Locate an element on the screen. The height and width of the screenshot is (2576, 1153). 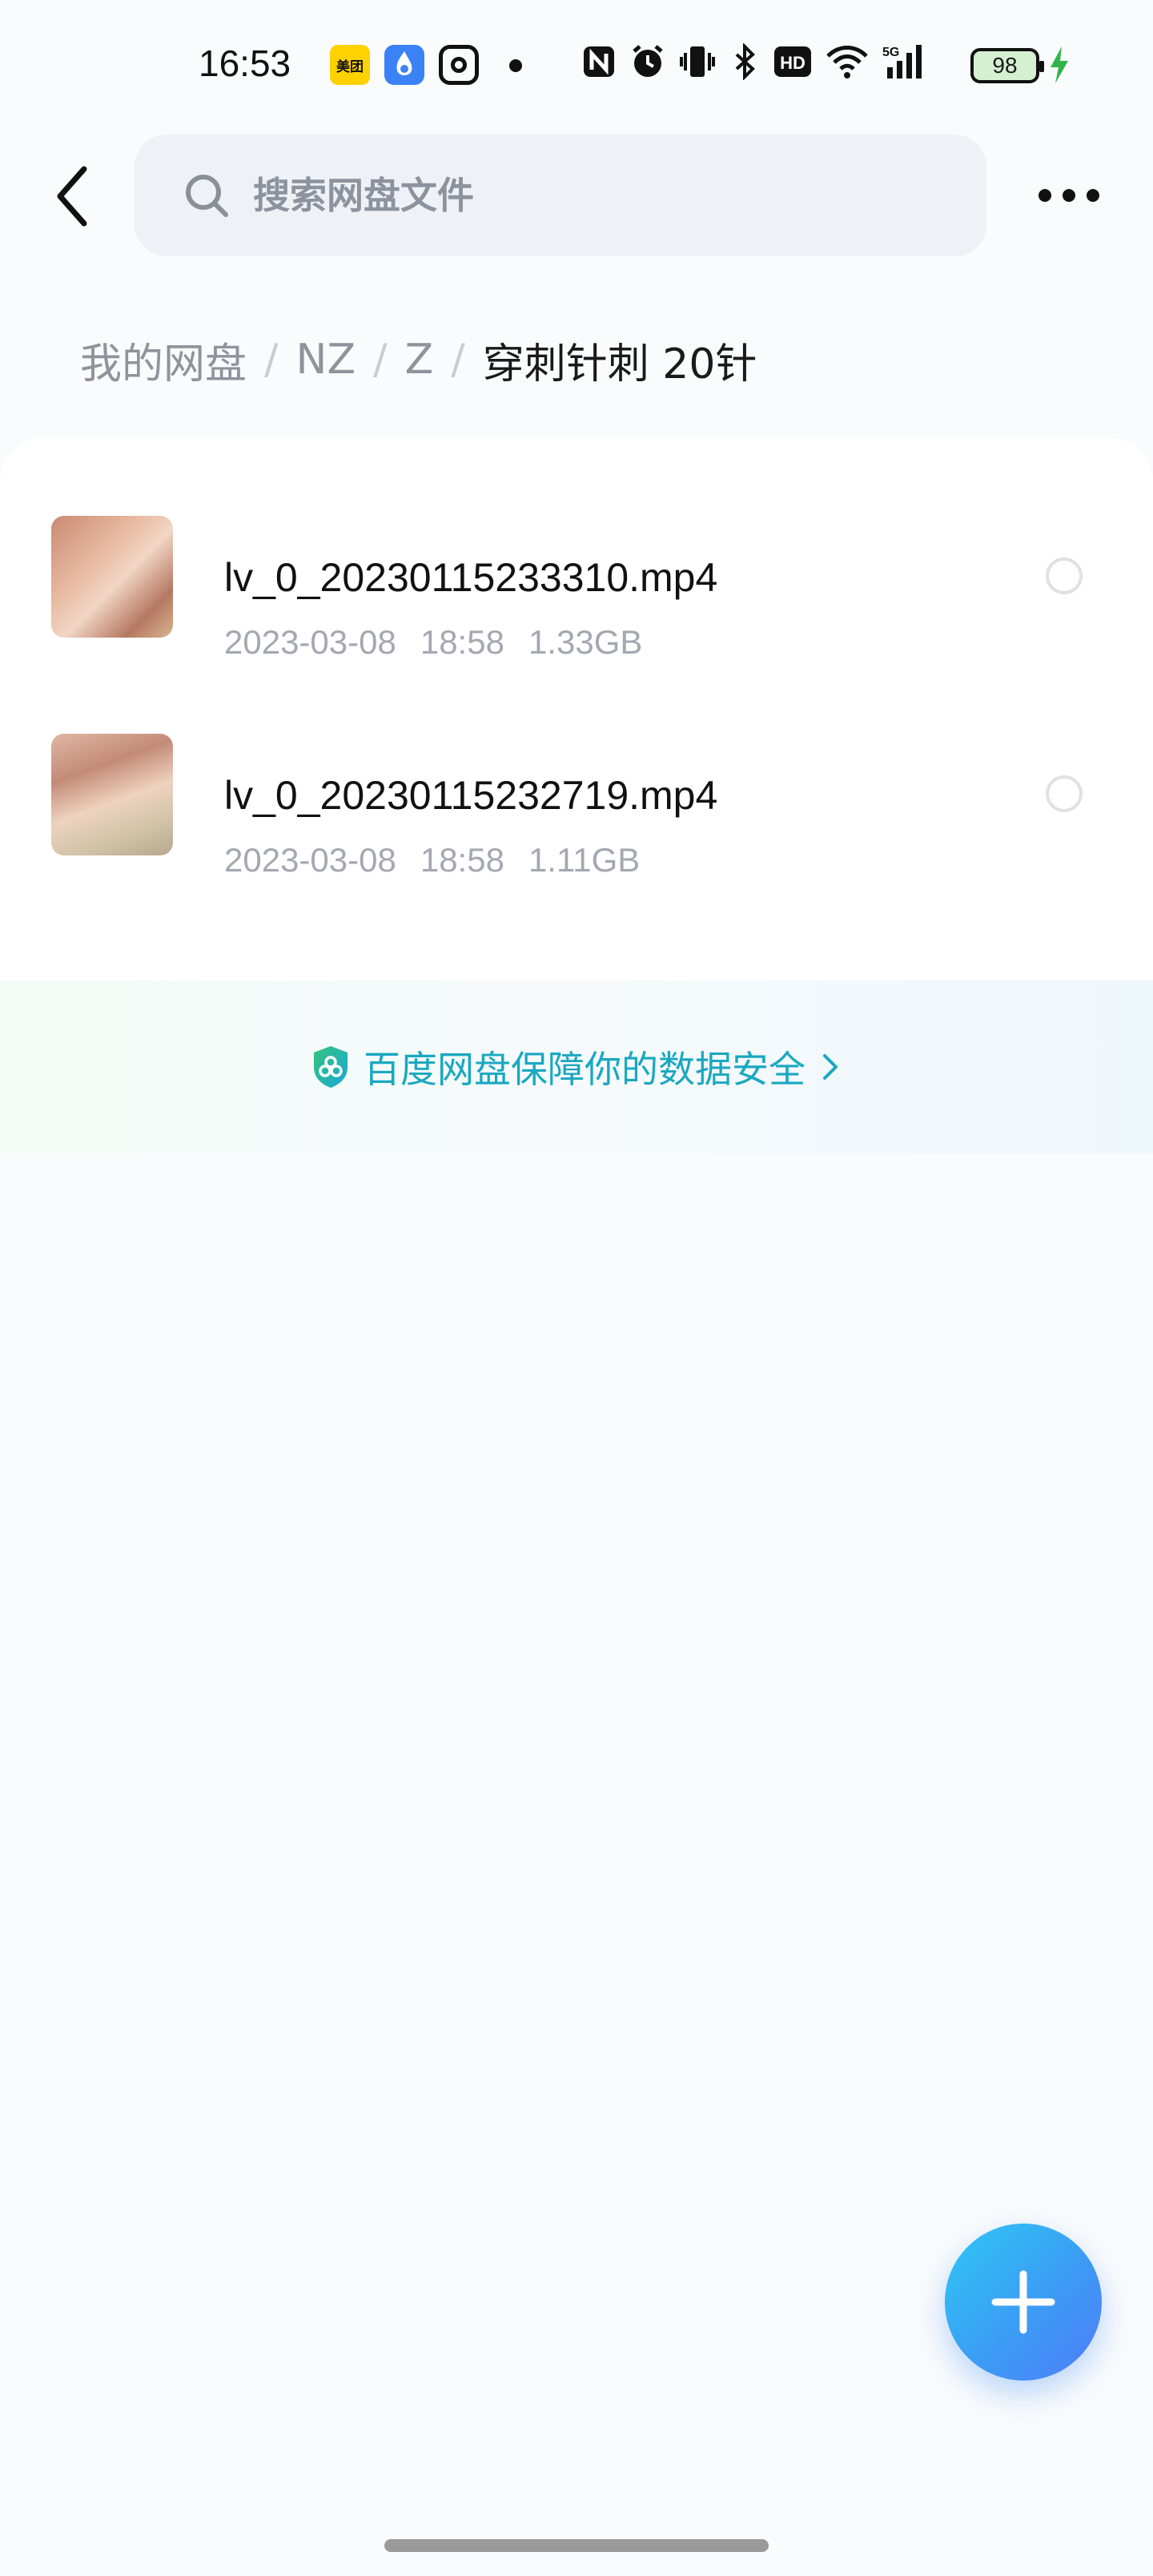
chevron-right-icon is located at coordinates (831, 1067).